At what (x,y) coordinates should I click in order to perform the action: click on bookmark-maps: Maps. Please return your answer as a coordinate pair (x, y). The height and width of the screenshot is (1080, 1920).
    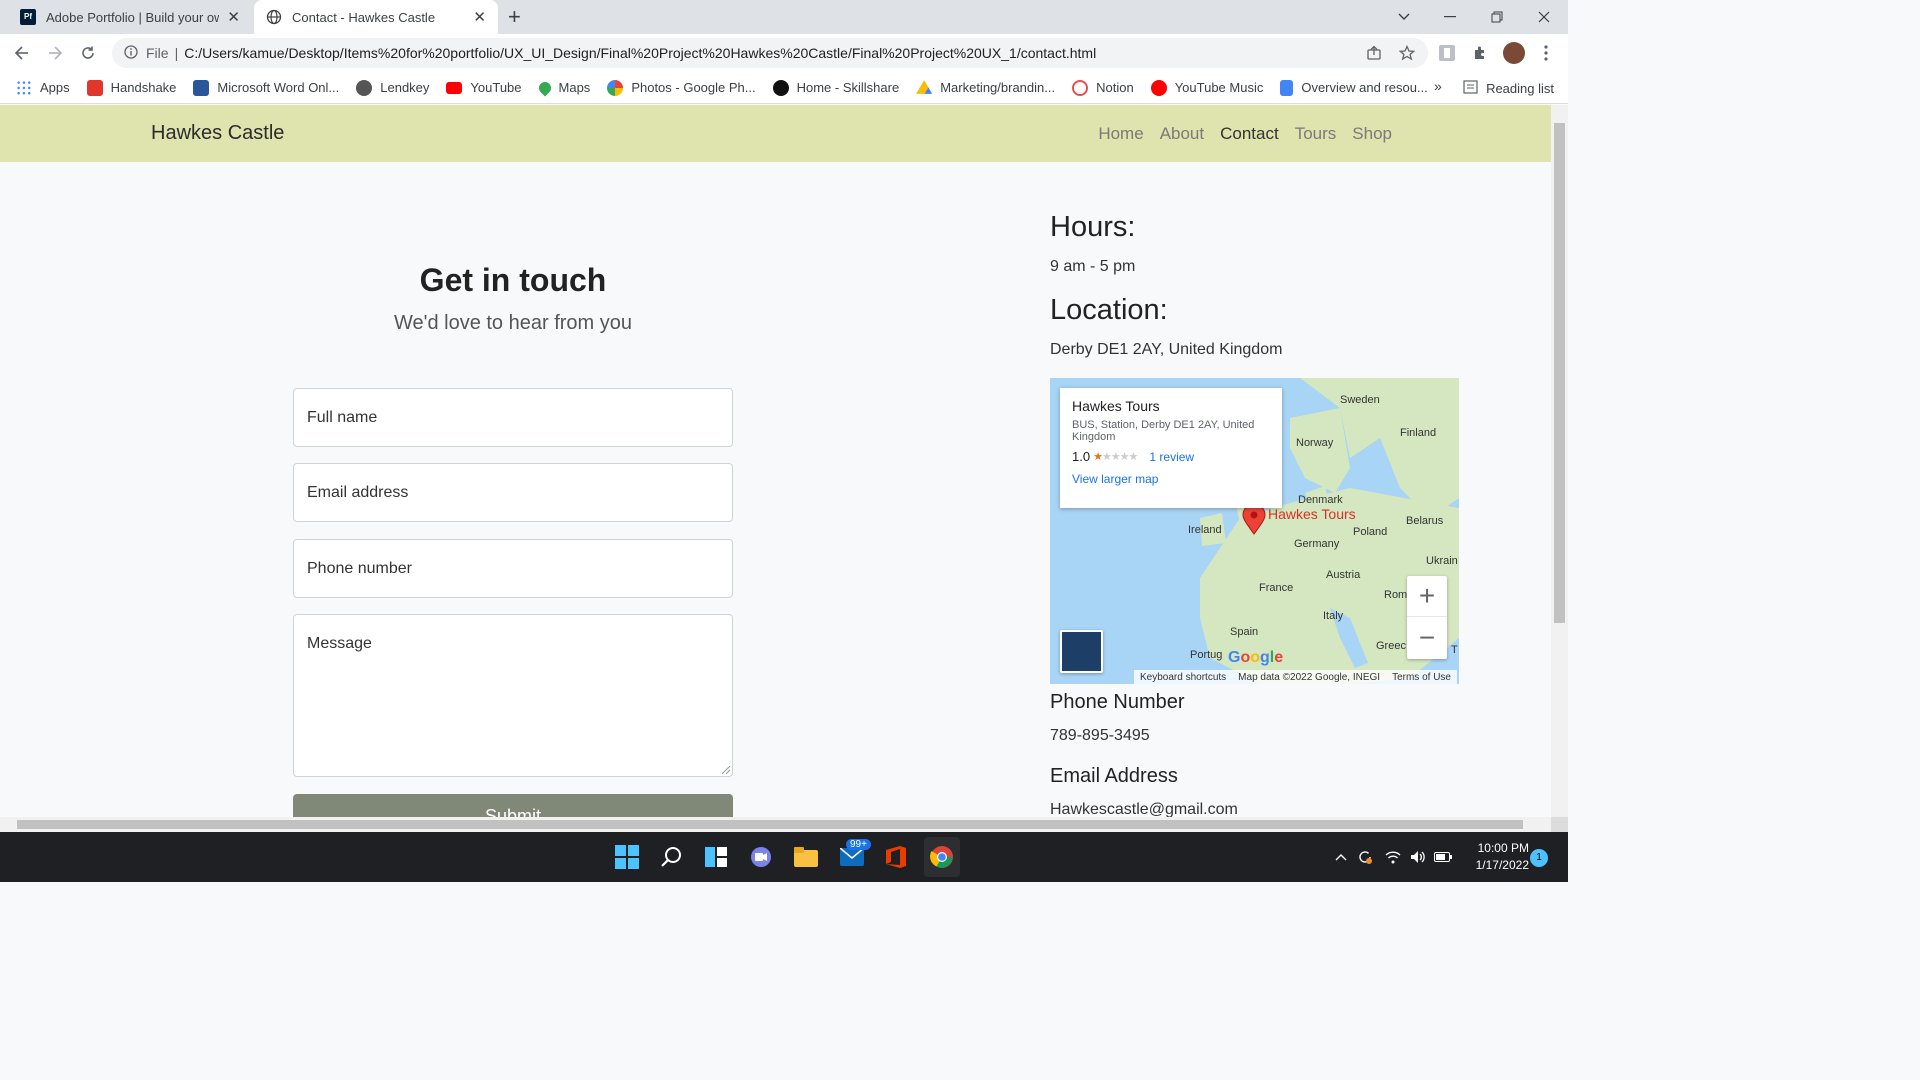
    Looking at the image, I should click on (563, 87).